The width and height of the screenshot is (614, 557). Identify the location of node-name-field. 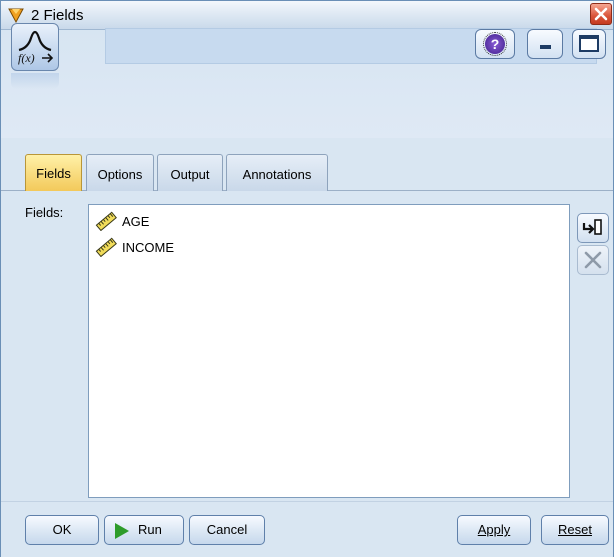
(351, 46).